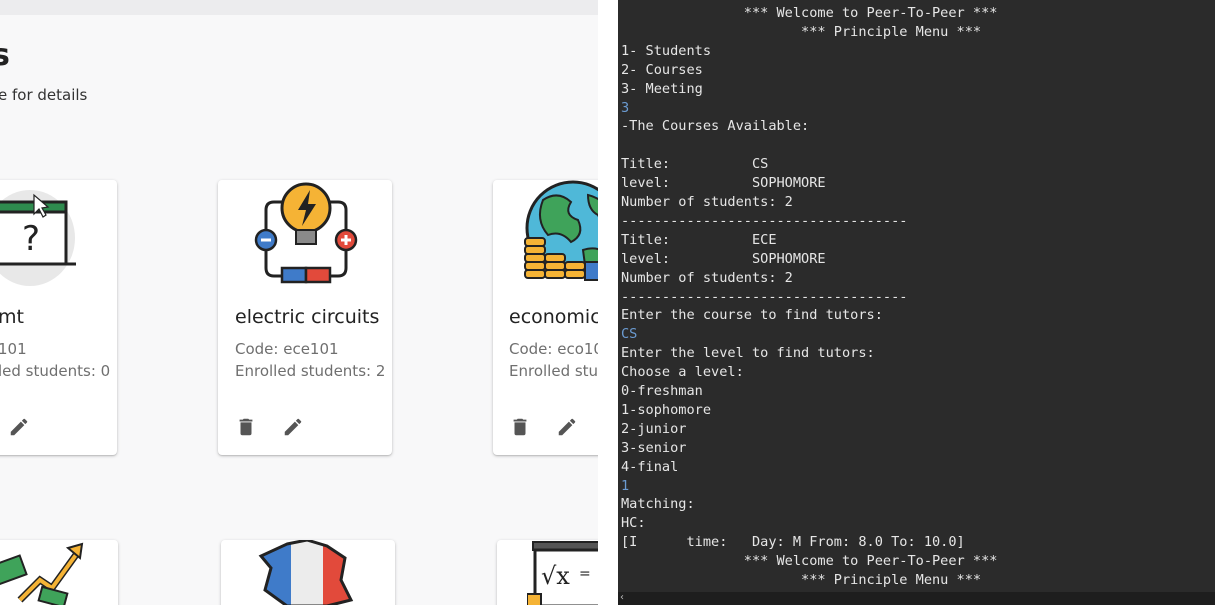  Describe the element at coordinates (666, 409) in the screenshot. I see `terminal-line: 1-sophomore` at that location.